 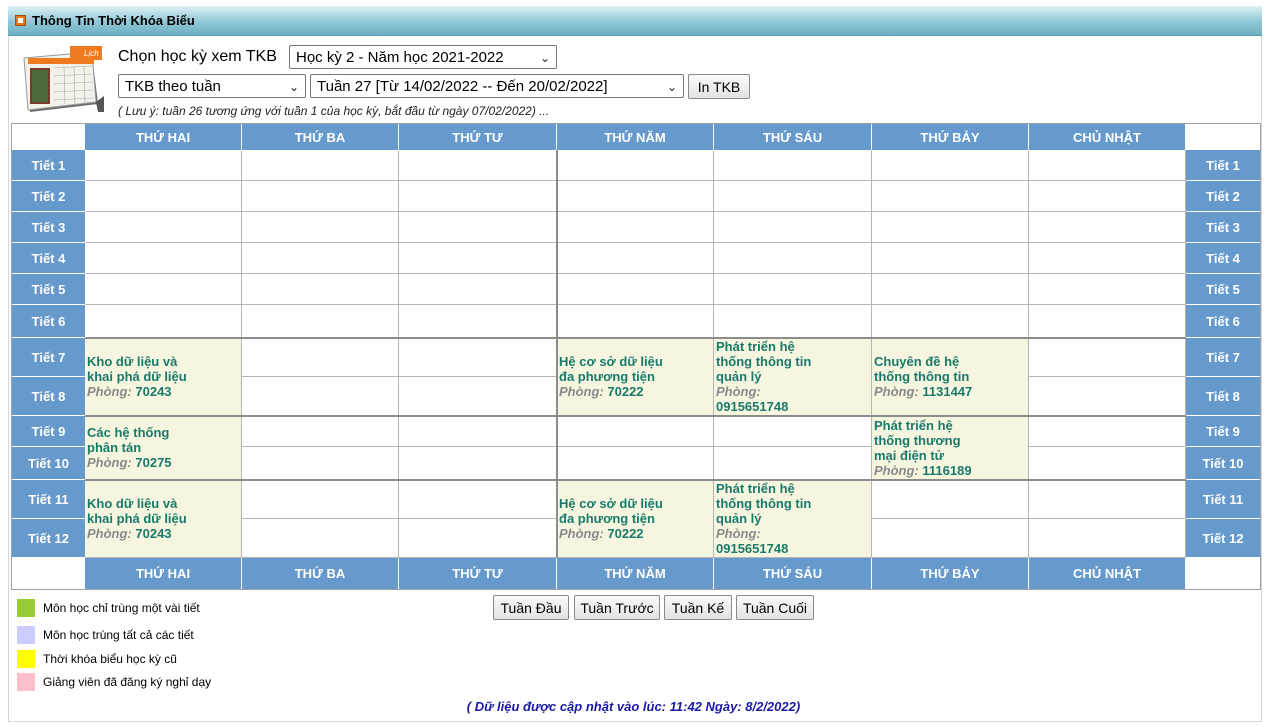 What do you see at coordinates (617, 607) in the screenshot?
I see `previous-week-button: Tuần Trước` at bounding box center [617, 607].